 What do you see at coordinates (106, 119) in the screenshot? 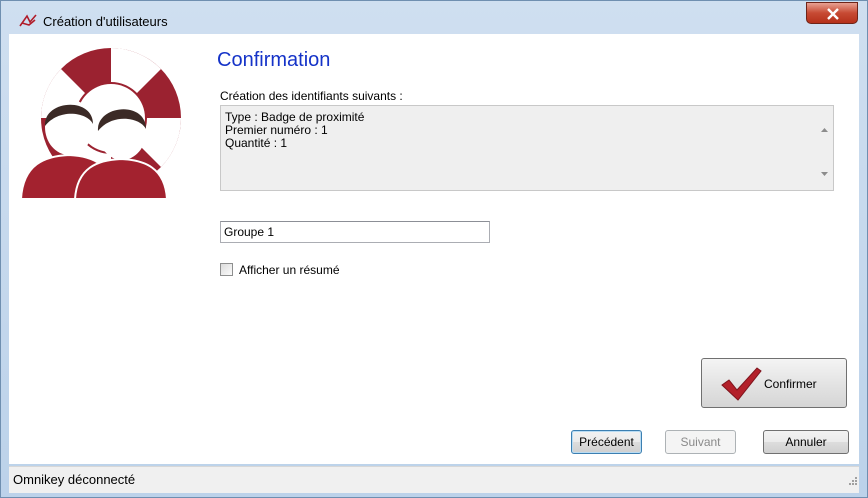
I see `users-logo` at bounding box center [106, 119].